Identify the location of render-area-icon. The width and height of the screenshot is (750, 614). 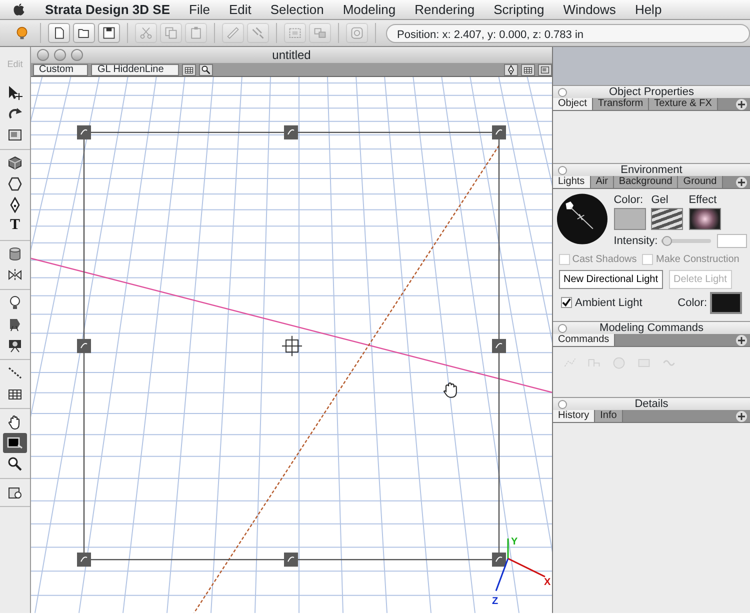
(15, 442).